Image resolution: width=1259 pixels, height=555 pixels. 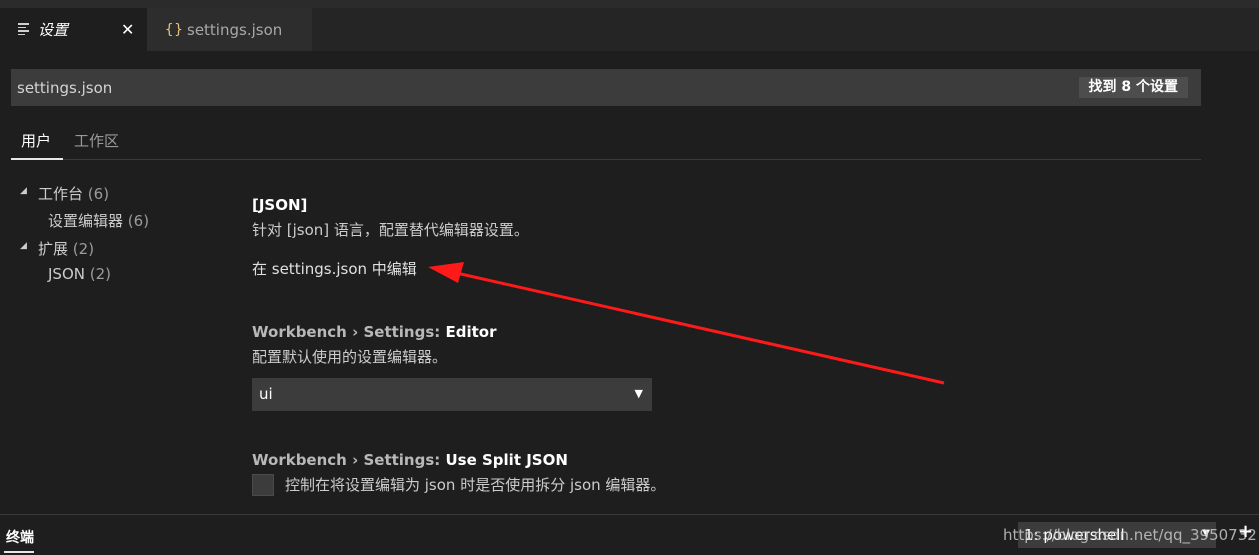 What do you see at coordinates (698, 327) in the screenshot?
I see `annotation-arrow-line` at bounding box center [698, 327].